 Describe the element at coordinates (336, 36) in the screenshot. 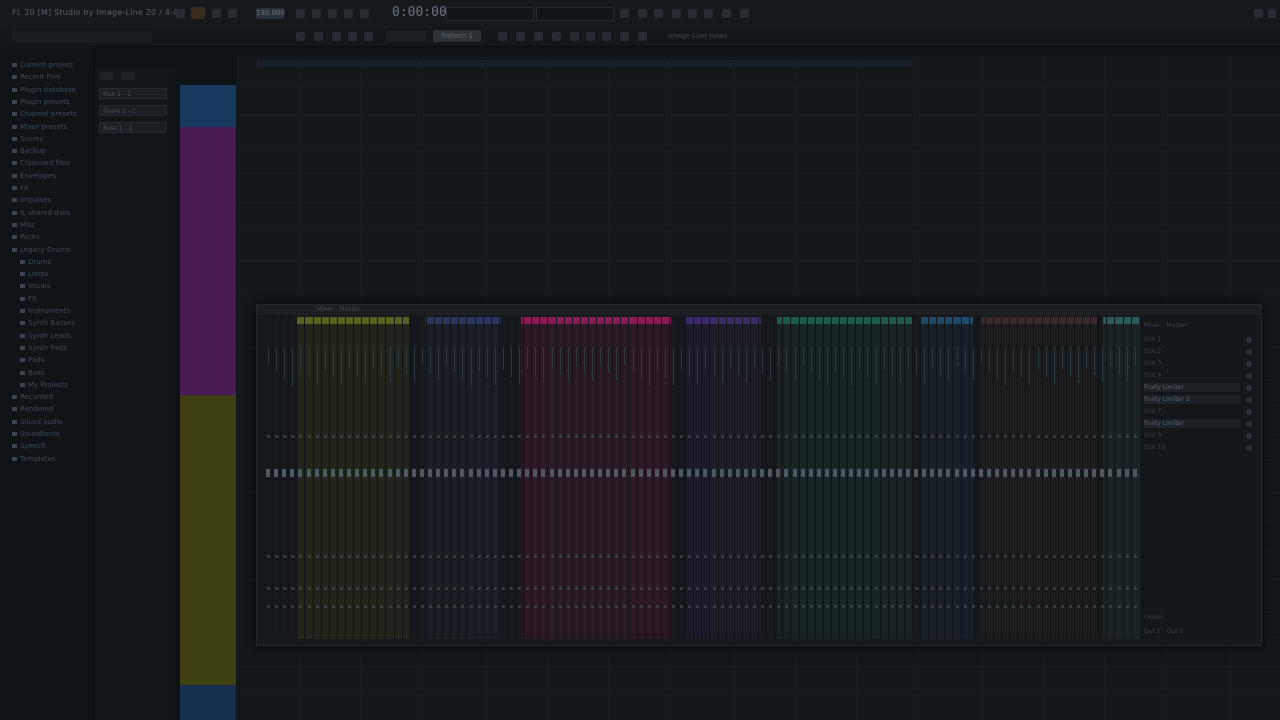

I see `arrow-left-icon` at that location.